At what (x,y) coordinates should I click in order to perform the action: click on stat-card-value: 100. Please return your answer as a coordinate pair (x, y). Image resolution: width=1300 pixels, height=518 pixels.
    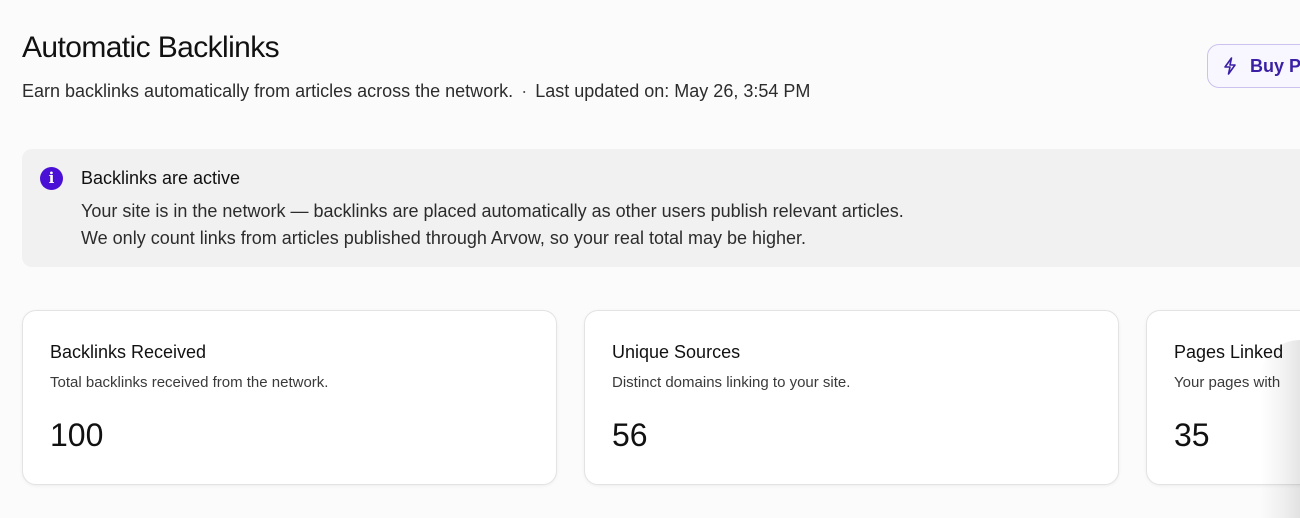
    Looking at the image, I should click on (77, 435).